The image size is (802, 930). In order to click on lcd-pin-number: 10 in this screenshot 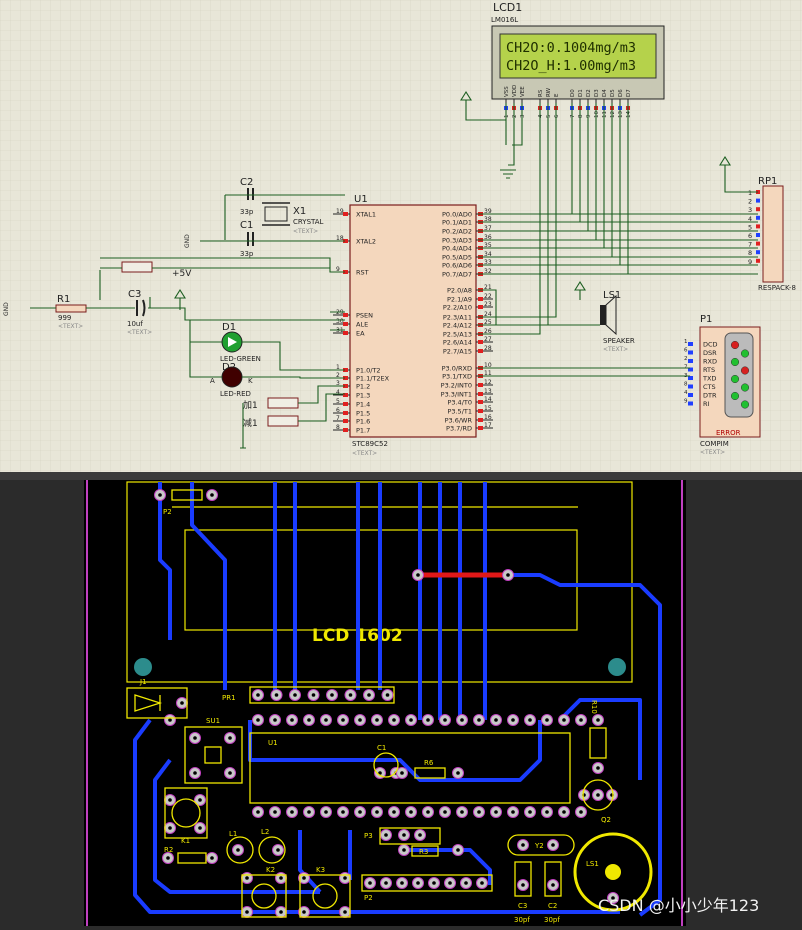, I will do `click(597, 114)`.